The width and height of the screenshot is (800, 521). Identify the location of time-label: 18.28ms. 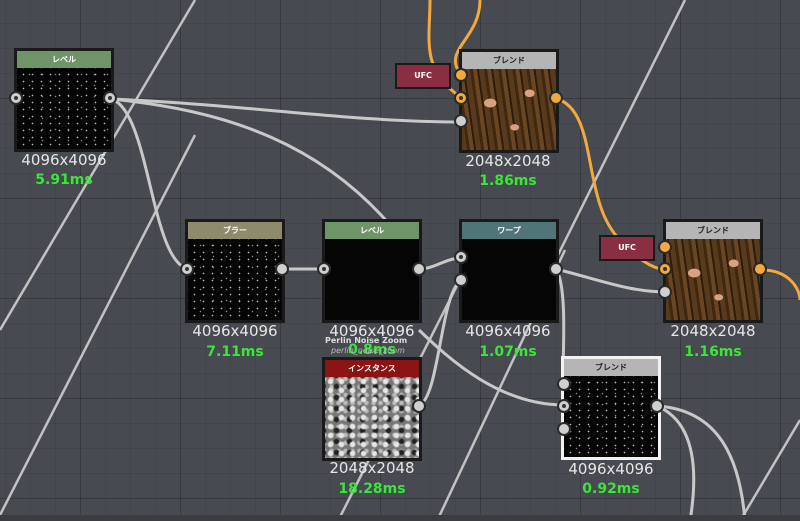
(372, 489).